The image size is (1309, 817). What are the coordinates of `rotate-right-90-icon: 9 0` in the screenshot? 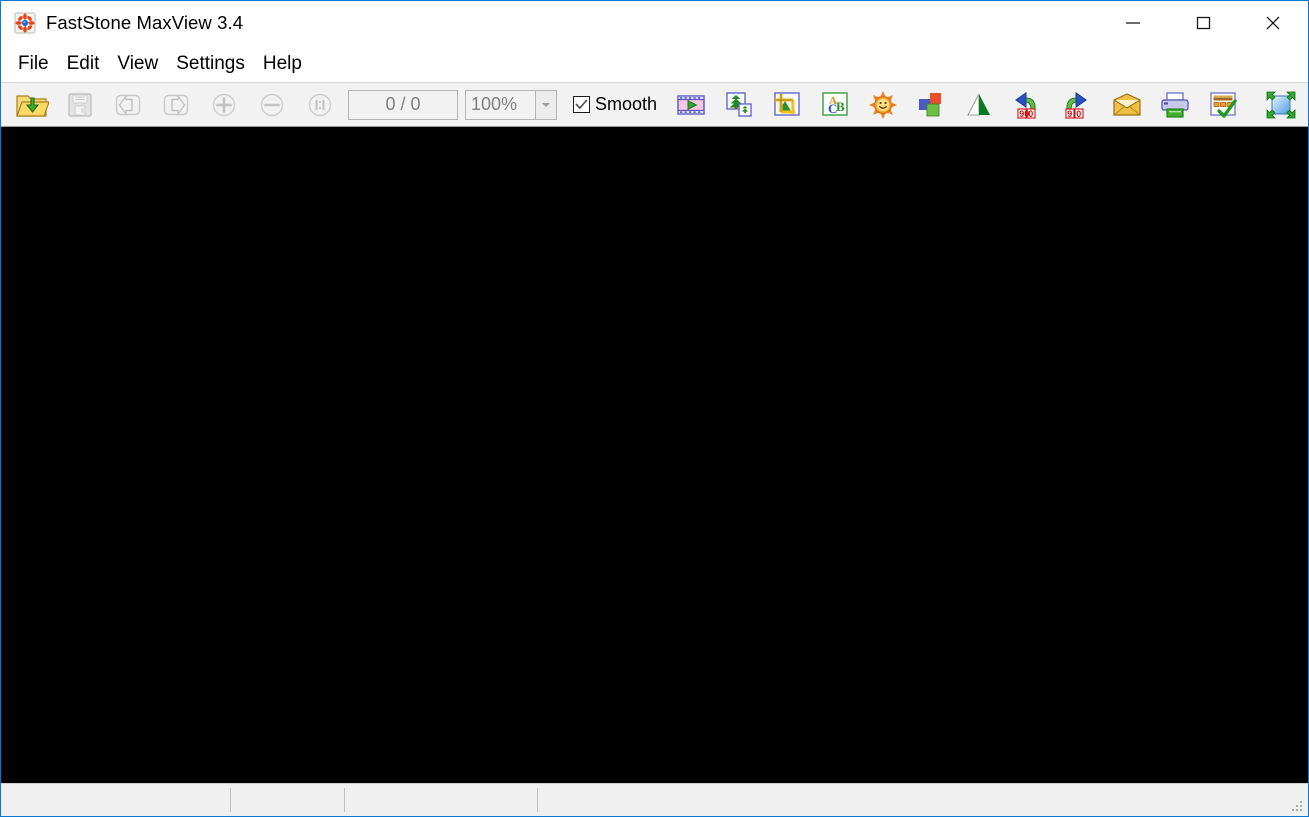 It's located at (1075, 105).